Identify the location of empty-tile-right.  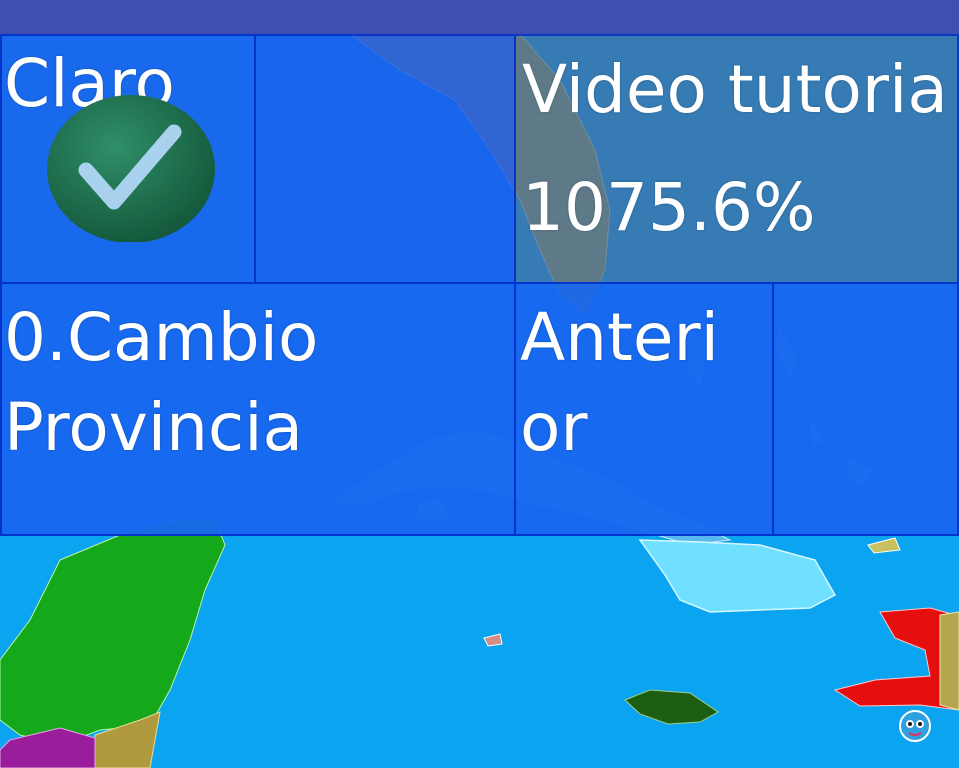
(865, 409).